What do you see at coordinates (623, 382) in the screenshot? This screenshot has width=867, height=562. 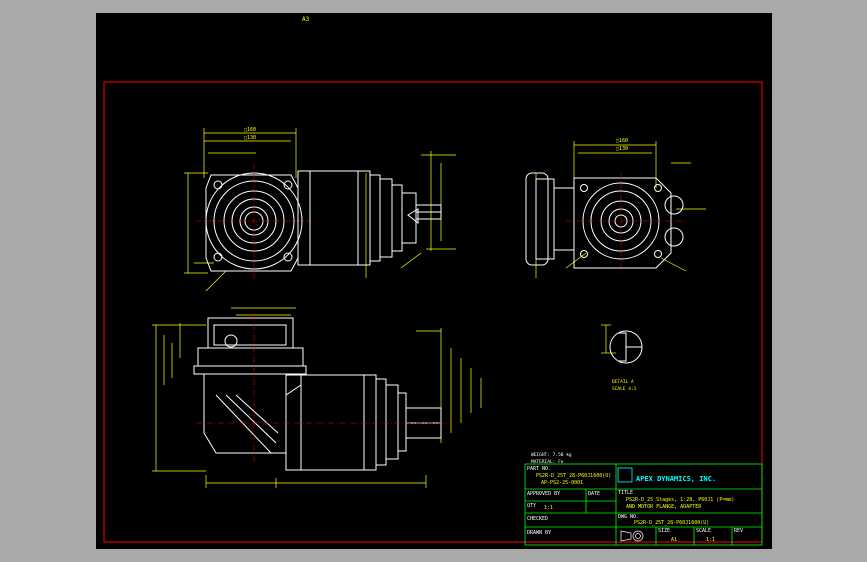 I see `detail-label: DETAIL A` at bounding box center [623, 382].